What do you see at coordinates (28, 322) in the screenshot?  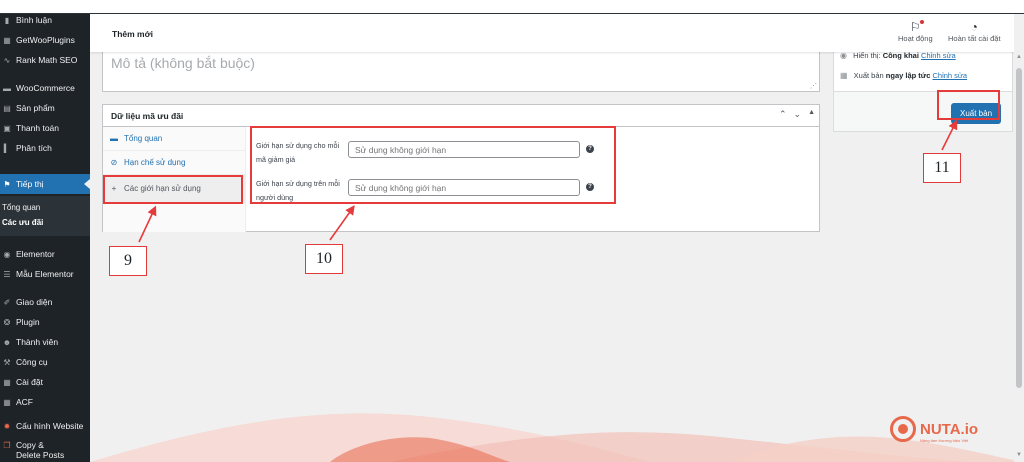 I see `sidebar-item-label: Plugin` at bounding box center [28, 322].